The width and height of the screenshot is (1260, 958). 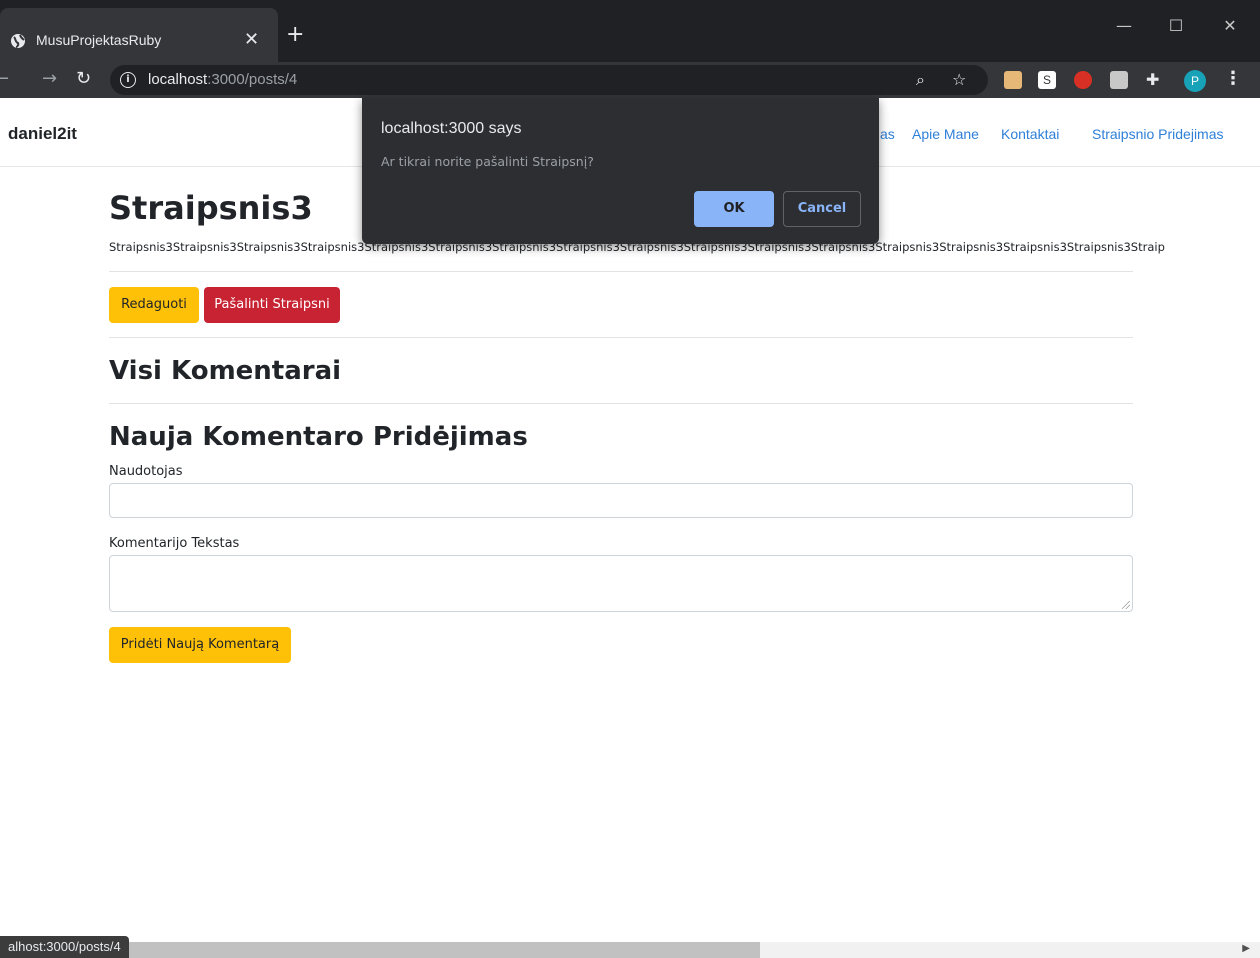 I want to click on browser-tab: MusuProjektasRuby ✕, so click(x=139, y=35).